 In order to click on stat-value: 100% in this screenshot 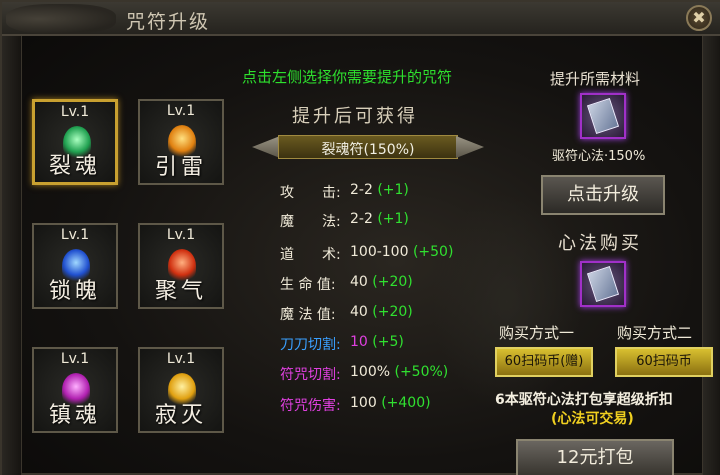, I will do `click(370, 372)`.